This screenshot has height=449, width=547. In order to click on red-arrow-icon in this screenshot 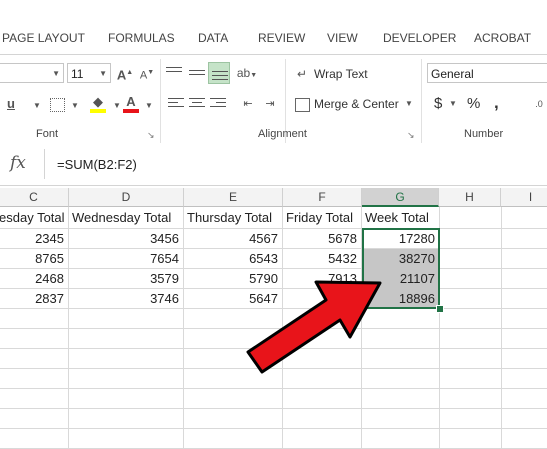, I will do `click(314, 327)`.